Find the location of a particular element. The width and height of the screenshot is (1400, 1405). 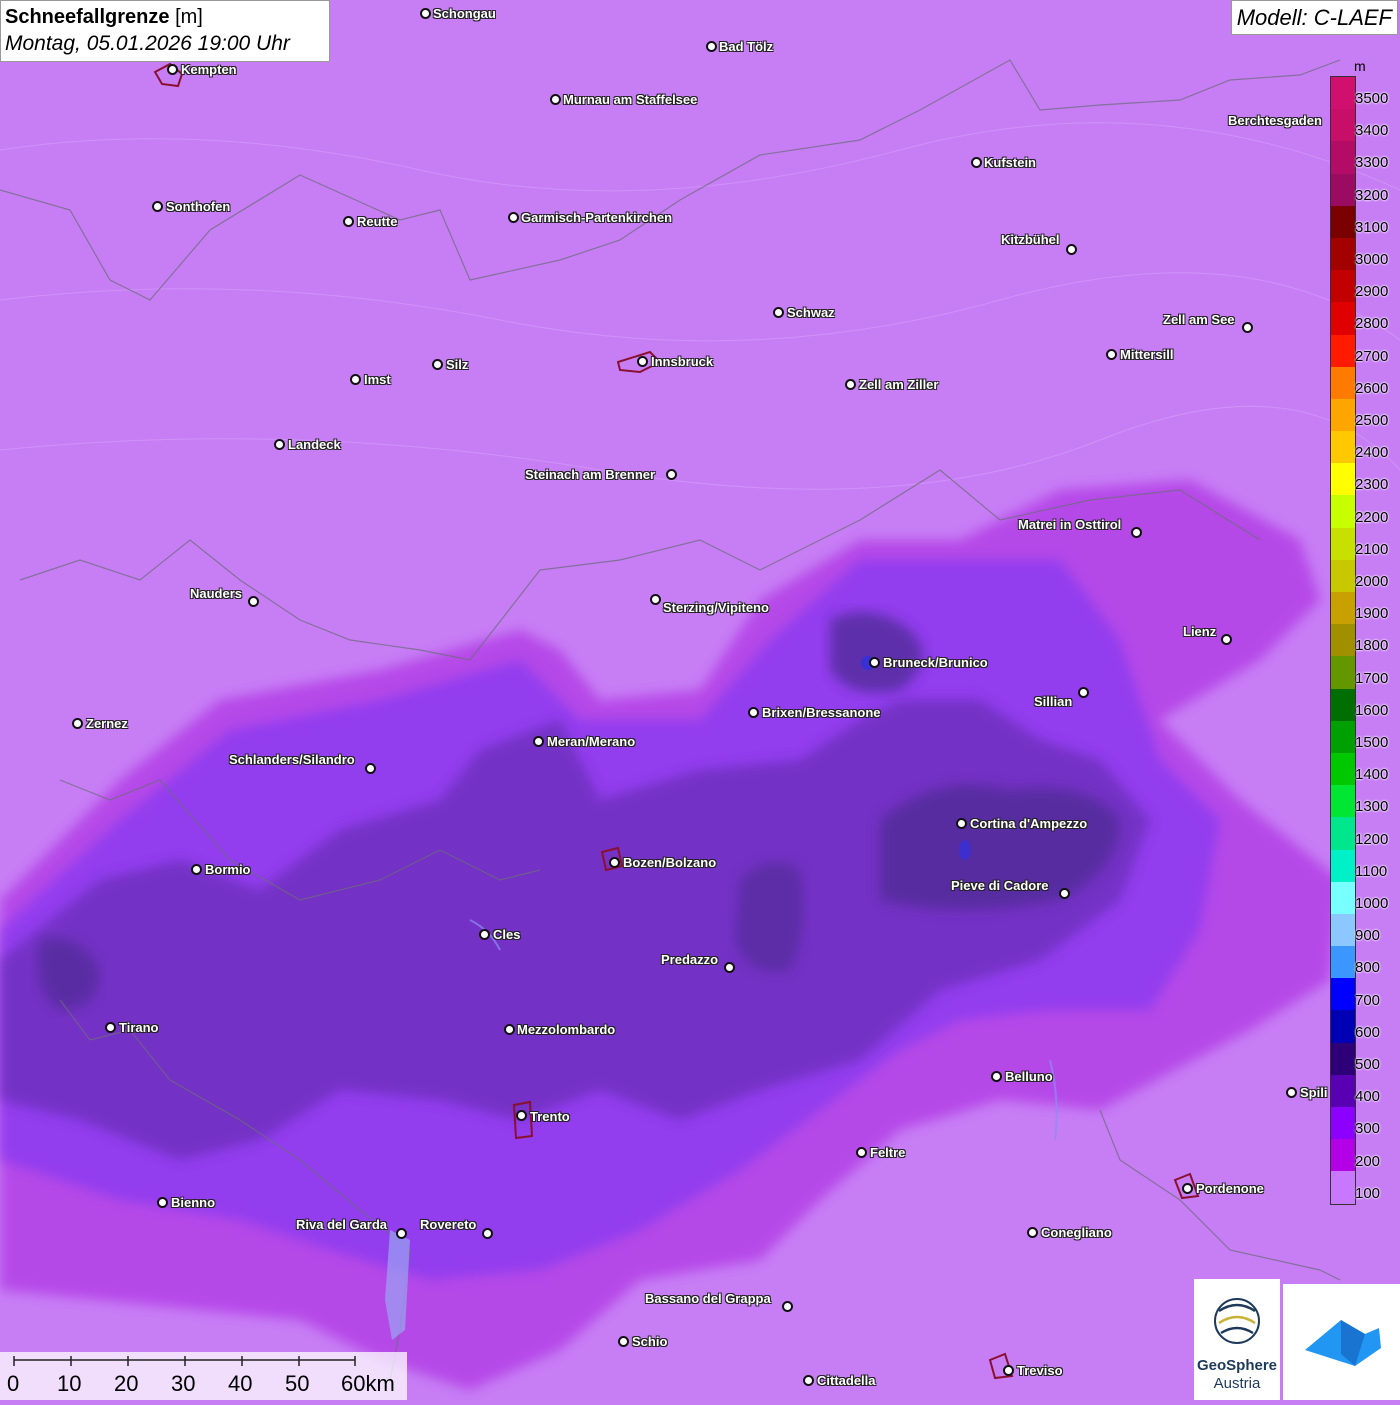

city-label: Zernez is located at coordinates (107, 723).